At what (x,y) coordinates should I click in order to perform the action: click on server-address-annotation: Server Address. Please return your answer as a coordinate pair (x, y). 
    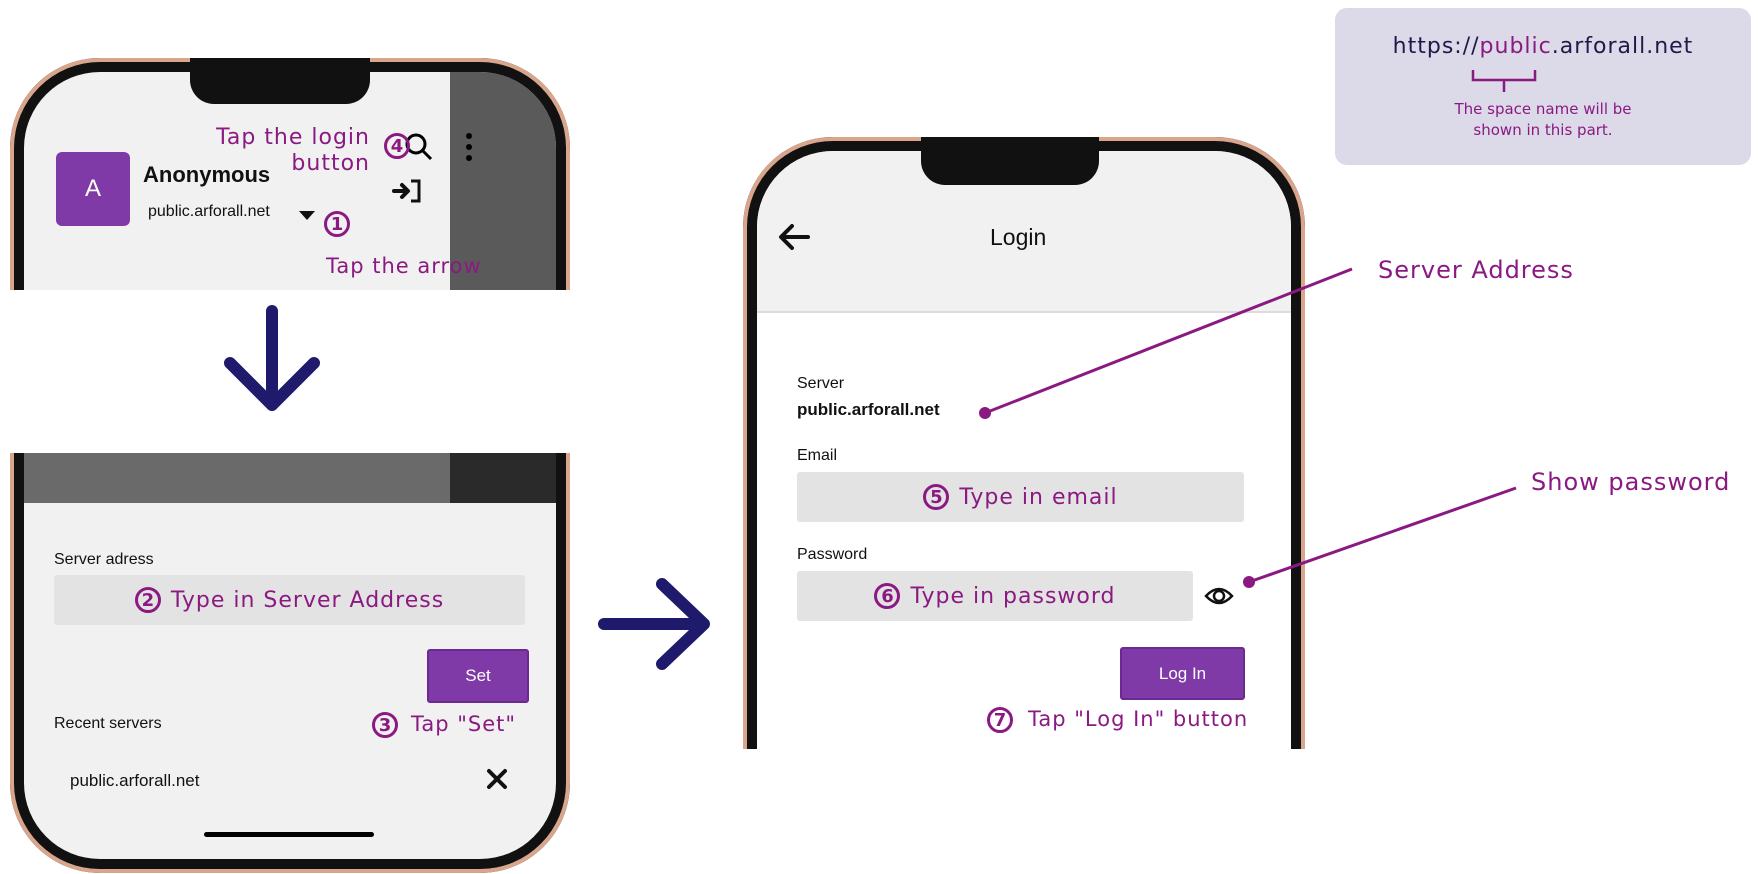
    Looking at the image, I should click on (1476, 270).